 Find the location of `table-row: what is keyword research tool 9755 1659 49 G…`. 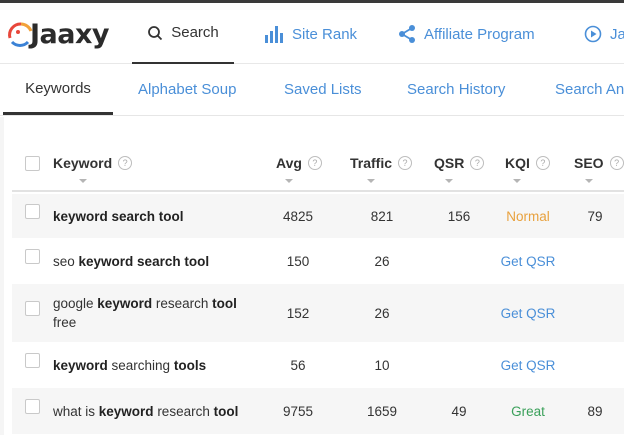

table-row: what is keyword research tool 9755 1659 49 G… is located at coordinates (318, 411).